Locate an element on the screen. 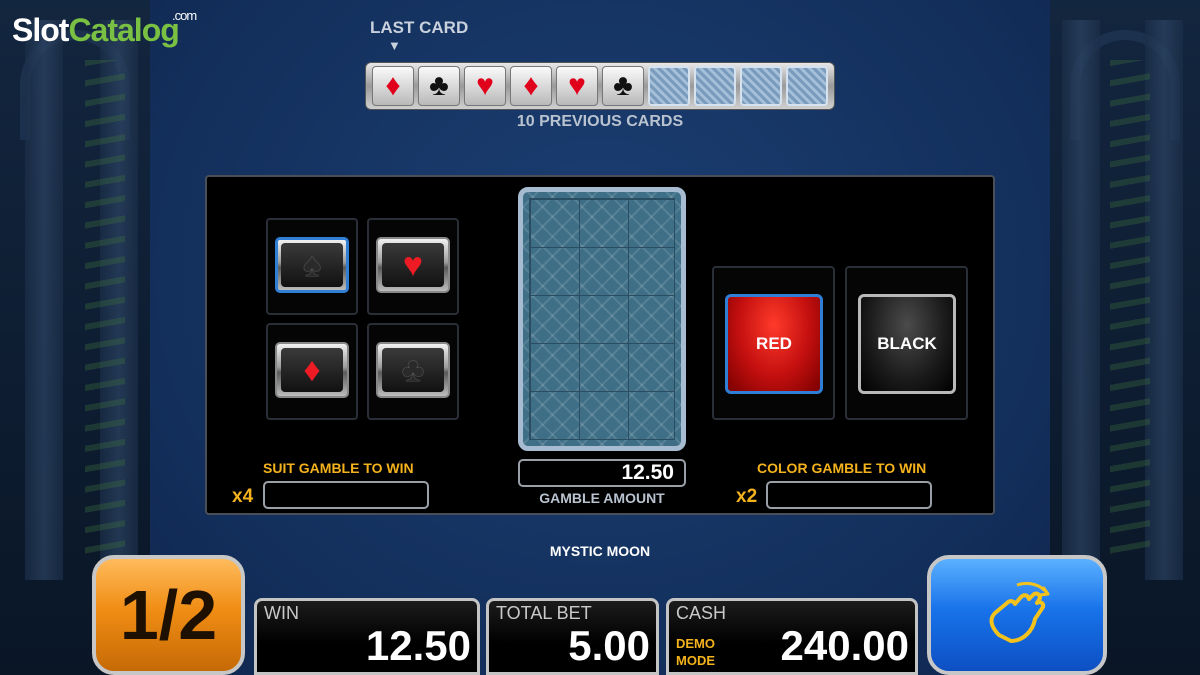 Image resolution: width=1200 pixels, height=675 pixels. slotcatalog-logo: SlotCatalog .com is located at coordinates (104, 28).